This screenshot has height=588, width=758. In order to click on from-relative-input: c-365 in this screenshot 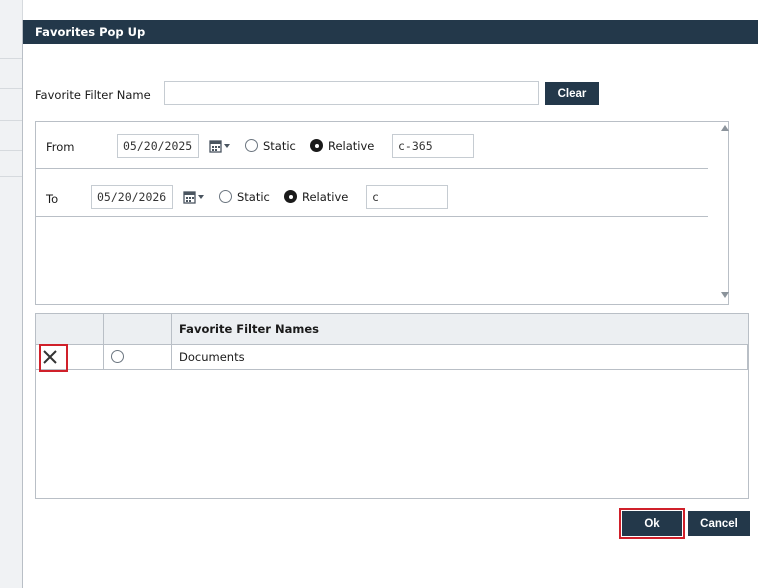, I will do `click(433, 146)`.